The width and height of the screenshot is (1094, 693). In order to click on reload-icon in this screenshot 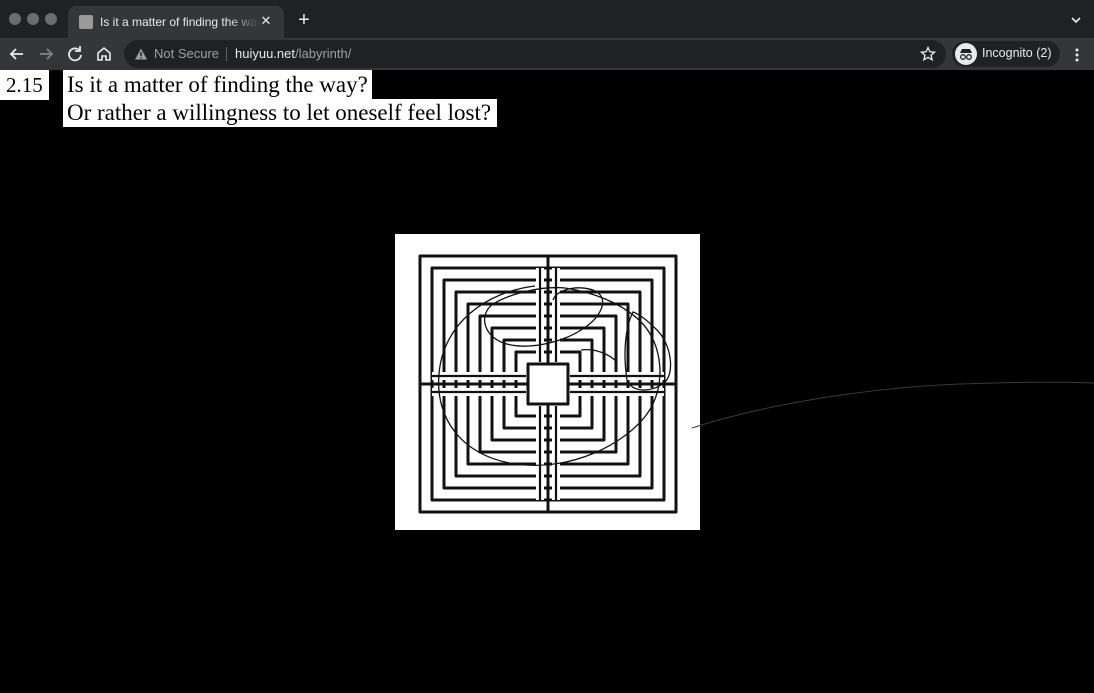, I will do `click(75, 54)`.